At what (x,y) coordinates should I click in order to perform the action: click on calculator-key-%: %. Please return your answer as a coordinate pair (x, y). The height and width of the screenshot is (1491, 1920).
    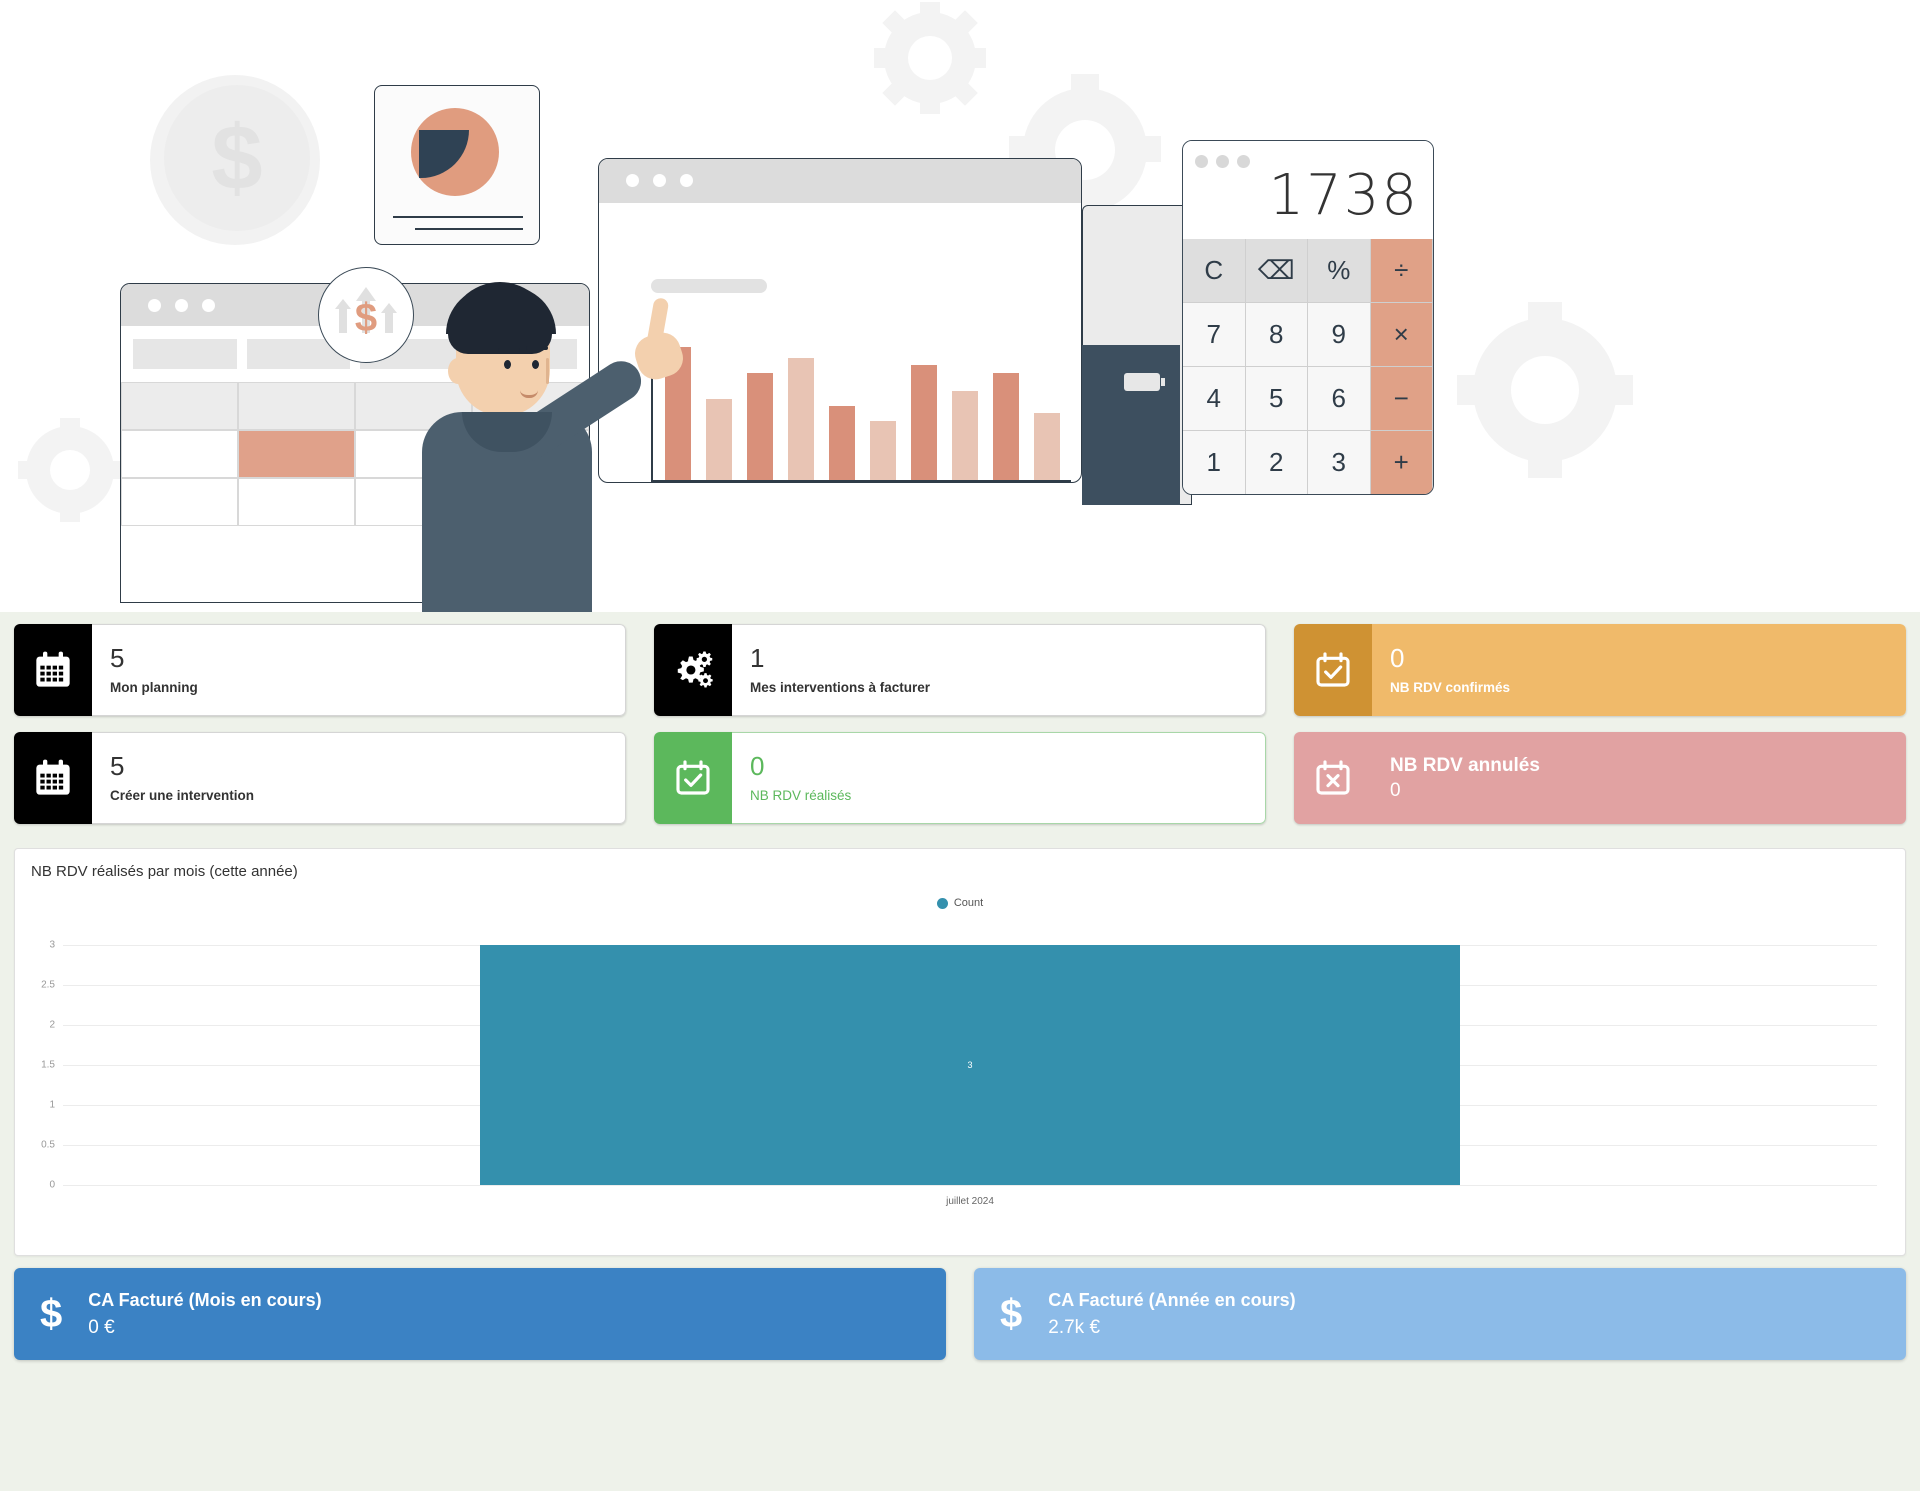
    Looking at the image, I should click on (1339, 271).